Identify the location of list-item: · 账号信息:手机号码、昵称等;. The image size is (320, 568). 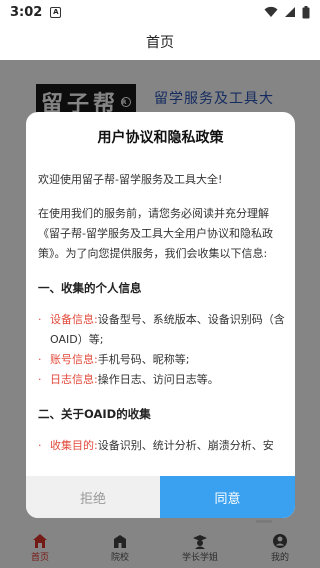
(161, 360).